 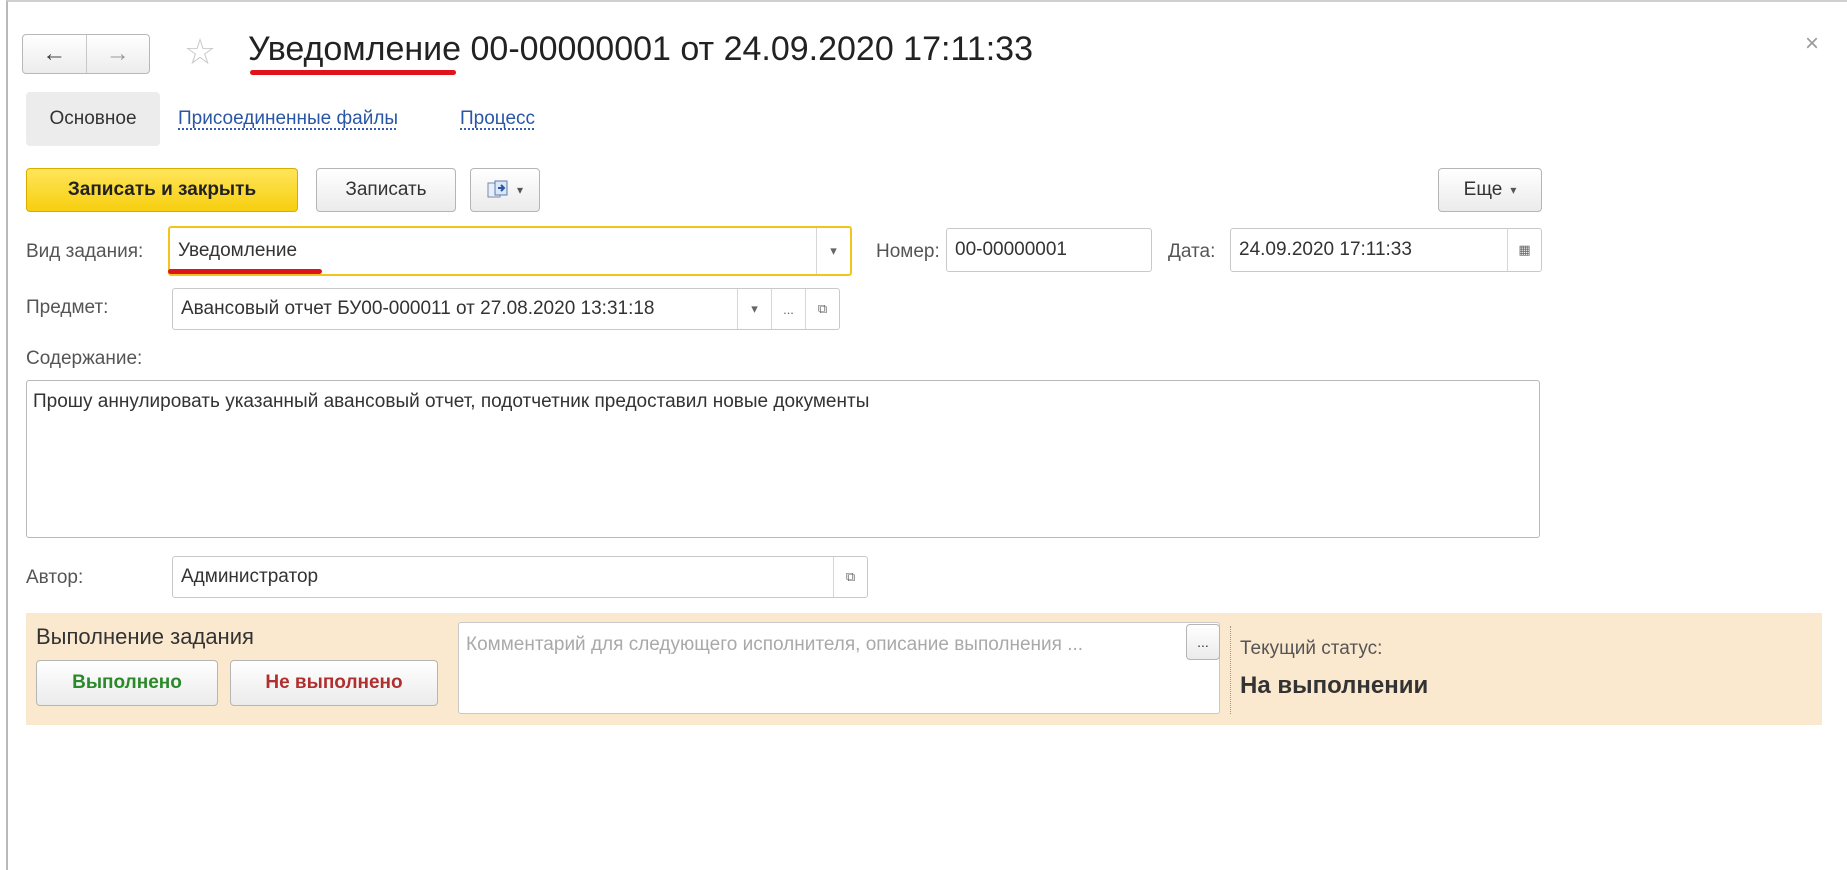 What do you see at coordinates (1192, 251) in the screenshot?
I see `date-label: Дата:` at bounding box center [1192, 251].